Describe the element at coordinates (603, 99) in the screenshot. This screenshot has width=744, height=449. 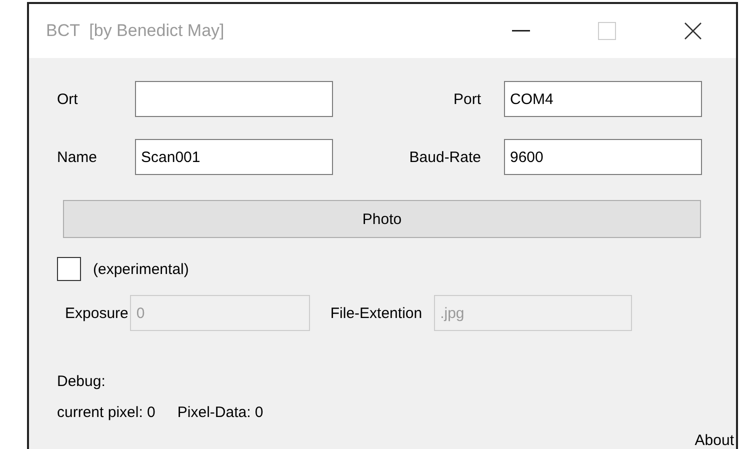
I see `input-field: COM4` at that location.